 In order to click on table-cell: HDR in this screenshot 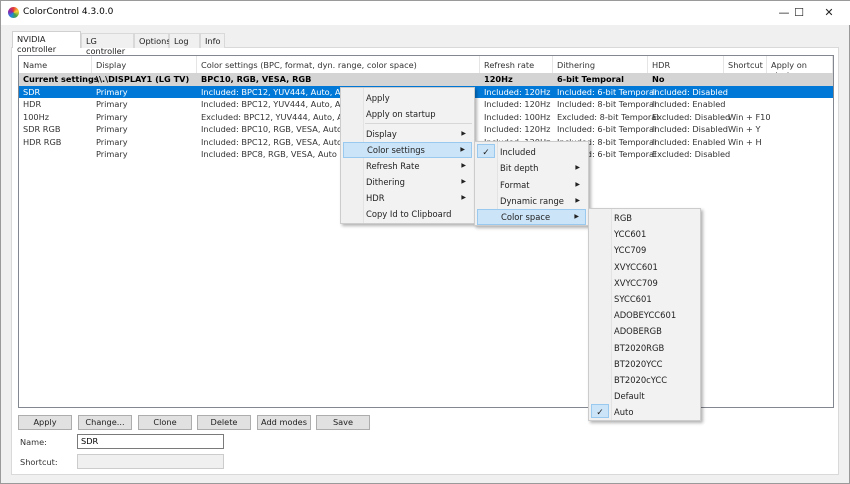, I will do `click(32, 104)`.